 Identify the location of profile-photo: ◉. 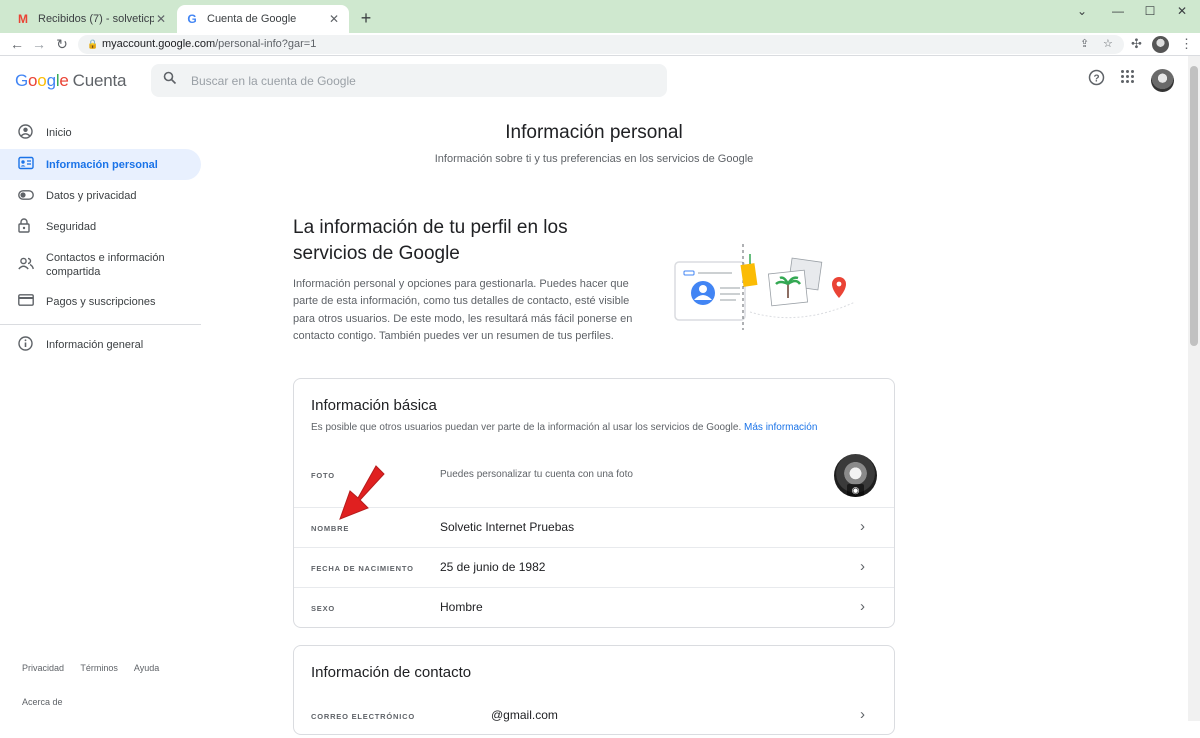
(855, 475).